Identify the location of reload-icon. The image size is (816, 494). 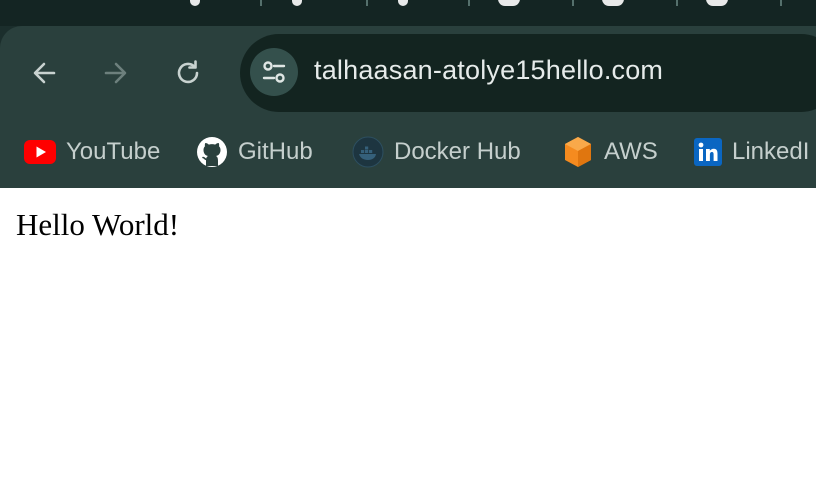
(188, 72).